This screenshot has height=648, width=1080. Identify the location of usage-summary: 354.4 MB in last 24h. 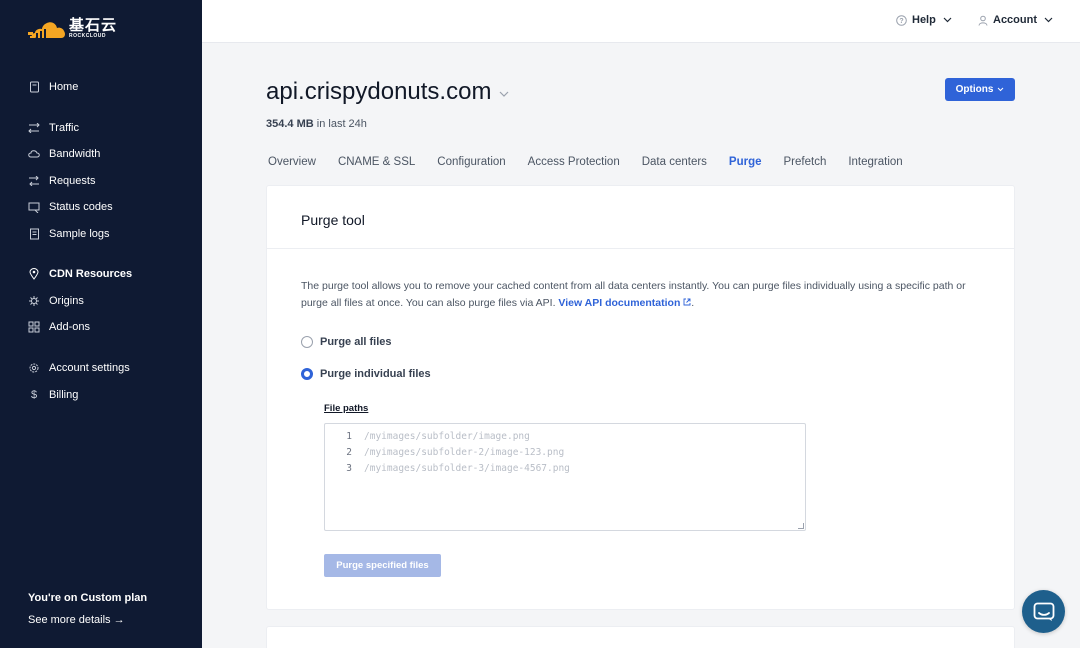
(316, 124).